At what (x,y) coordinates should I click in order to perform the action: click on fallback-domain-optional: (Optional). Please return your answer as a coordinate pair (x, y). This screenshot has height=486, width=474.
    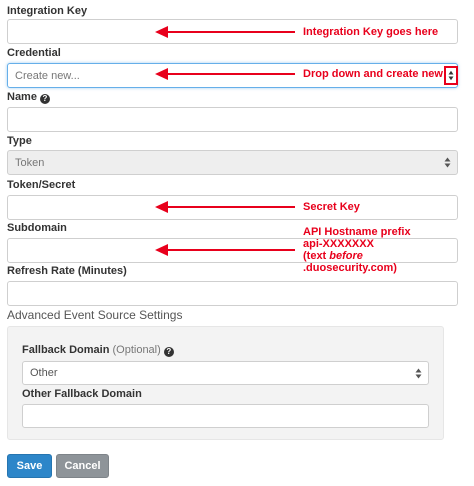
    Looking at the image, I should click on (136, 350).